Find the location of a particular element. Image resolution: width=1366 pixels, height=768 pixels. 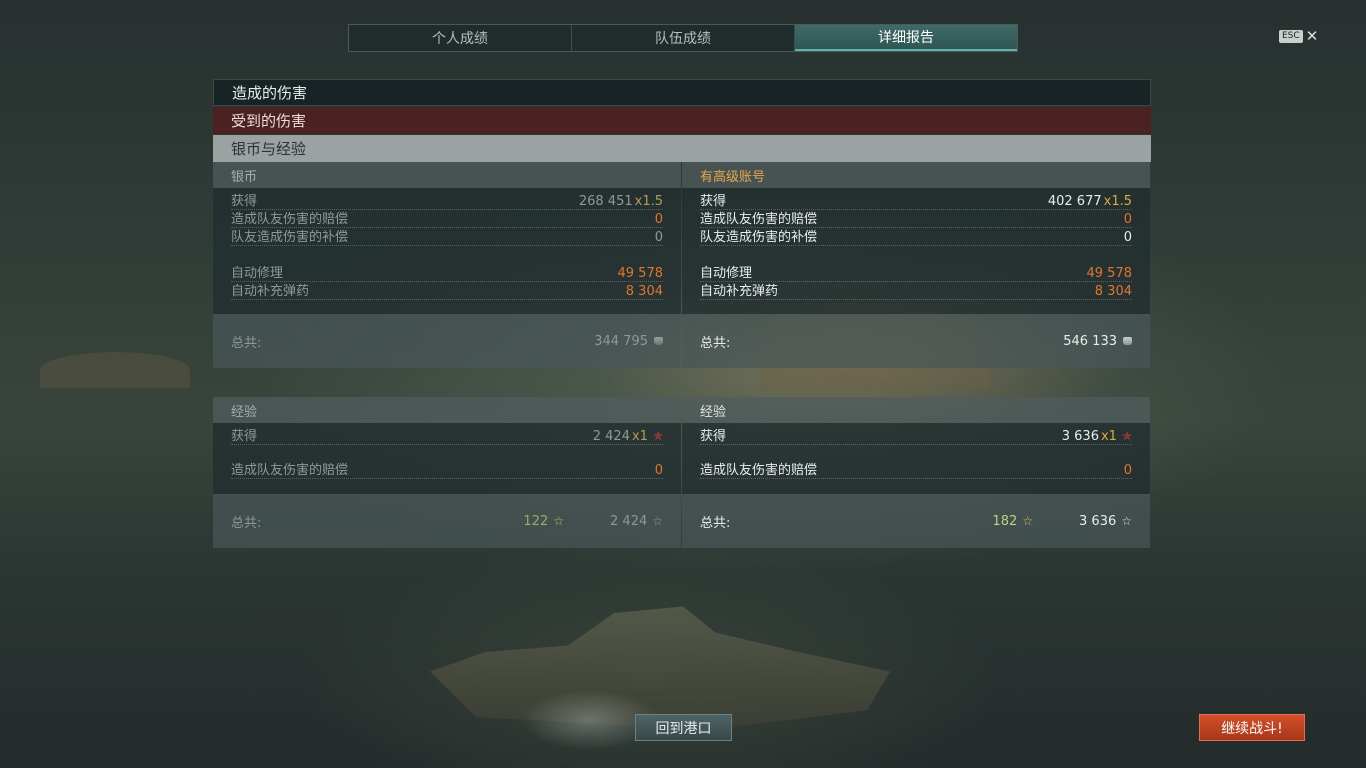

credits-total-value: 546 133 is located at coordinates (1090, 341).